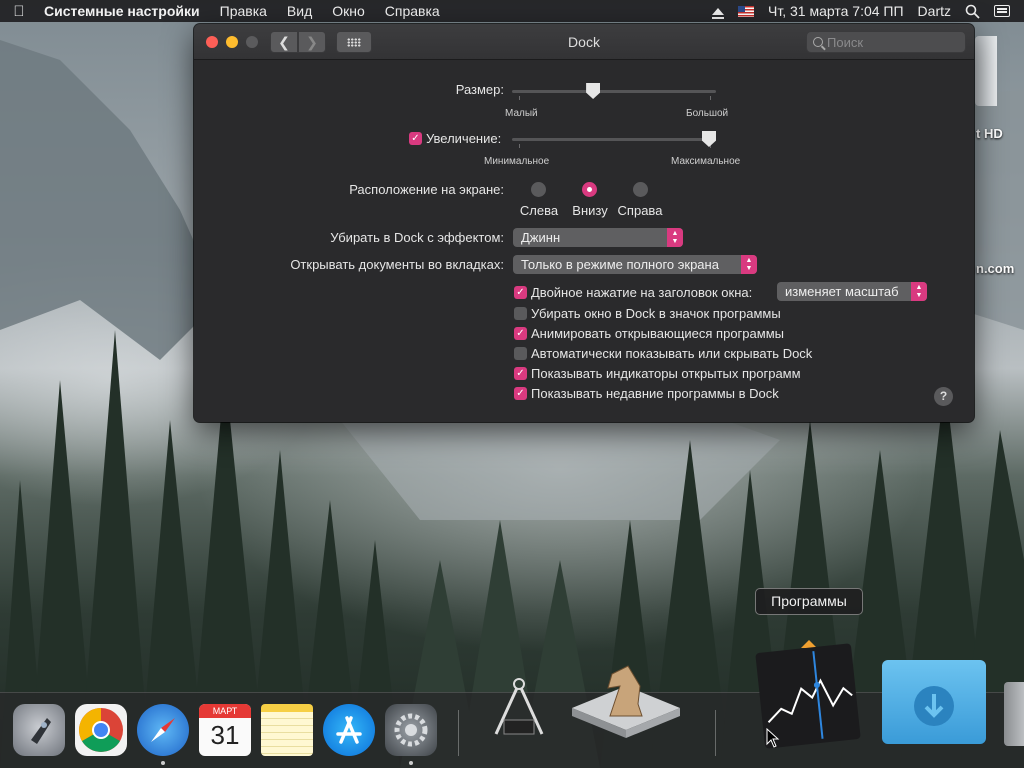 This screenshot has width=1024, height=768. What do you see at coordinates (589, 189) in the screenshot?
I see `position-bottom-radio` at bounding box center [589, 189].